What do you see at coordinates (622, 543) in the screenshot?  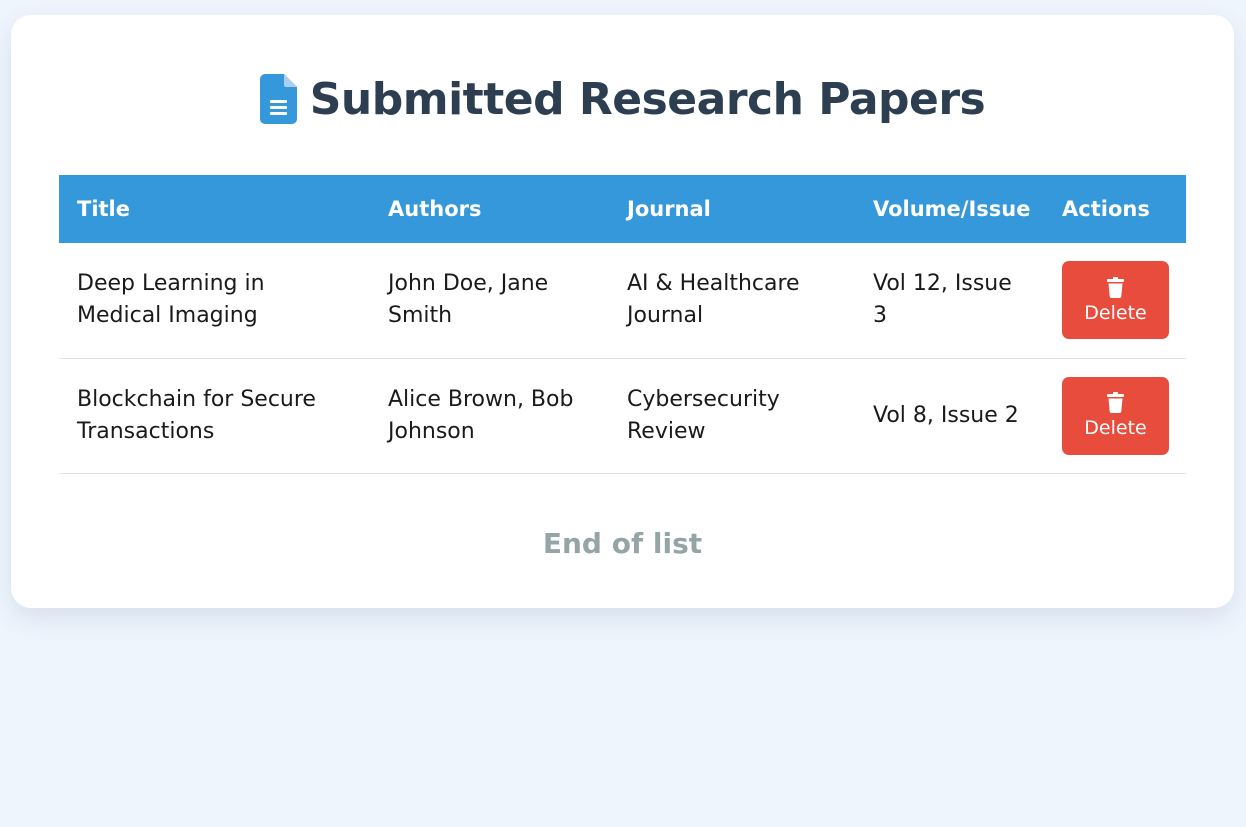 I see `end-of-list-note: End of list` at bounding box center [622, 543].